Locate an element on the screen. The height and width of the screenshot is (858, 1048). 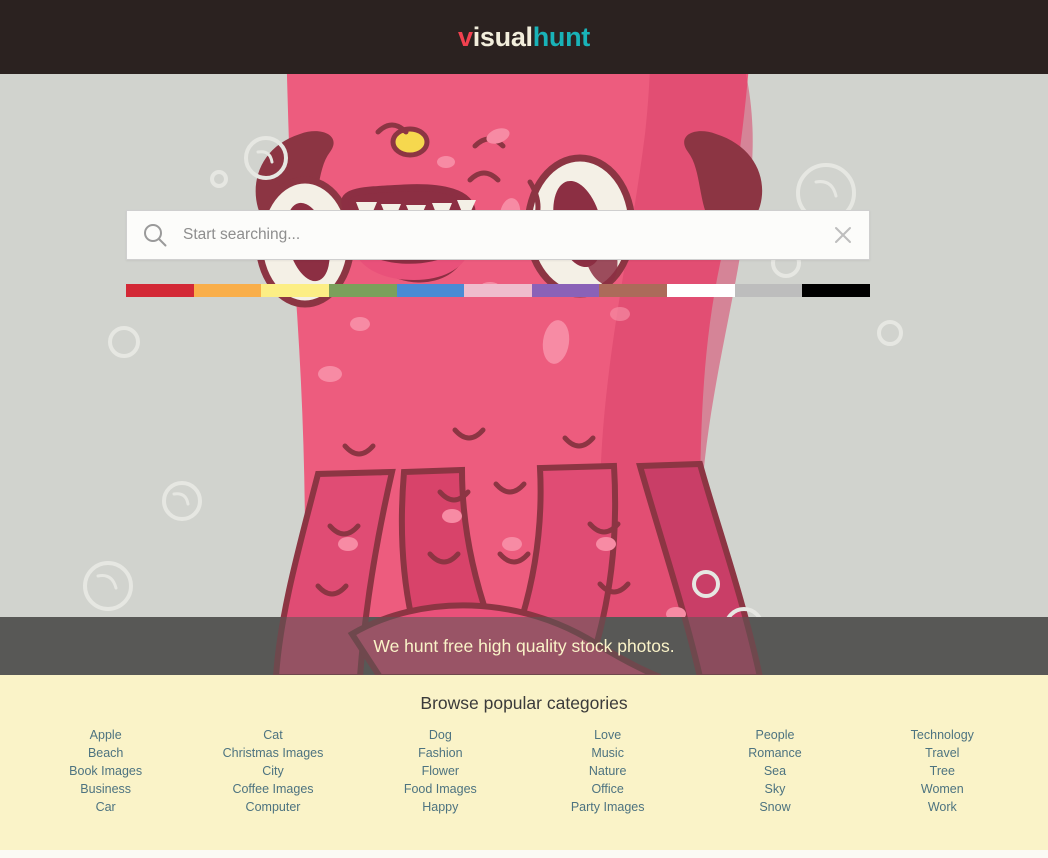
site-logo: visualhunt is located at coordinates (524, 36).